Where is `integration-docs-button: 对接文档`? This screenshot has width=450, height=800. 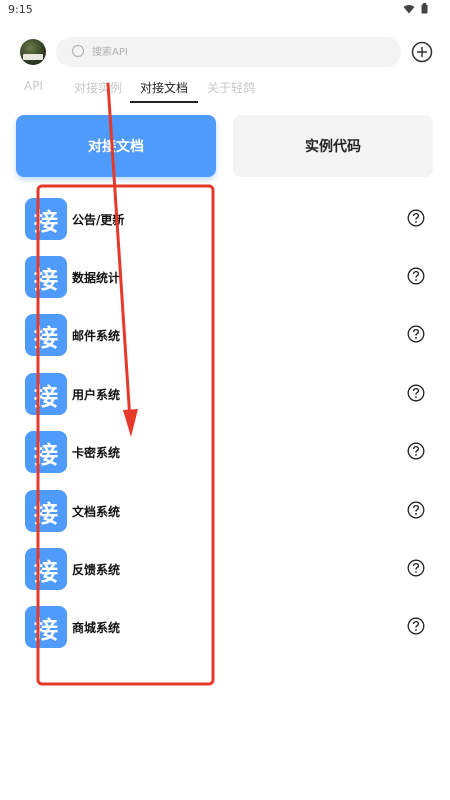 integration-docs-button: 对接文档 is located at coordinates (116, 146).